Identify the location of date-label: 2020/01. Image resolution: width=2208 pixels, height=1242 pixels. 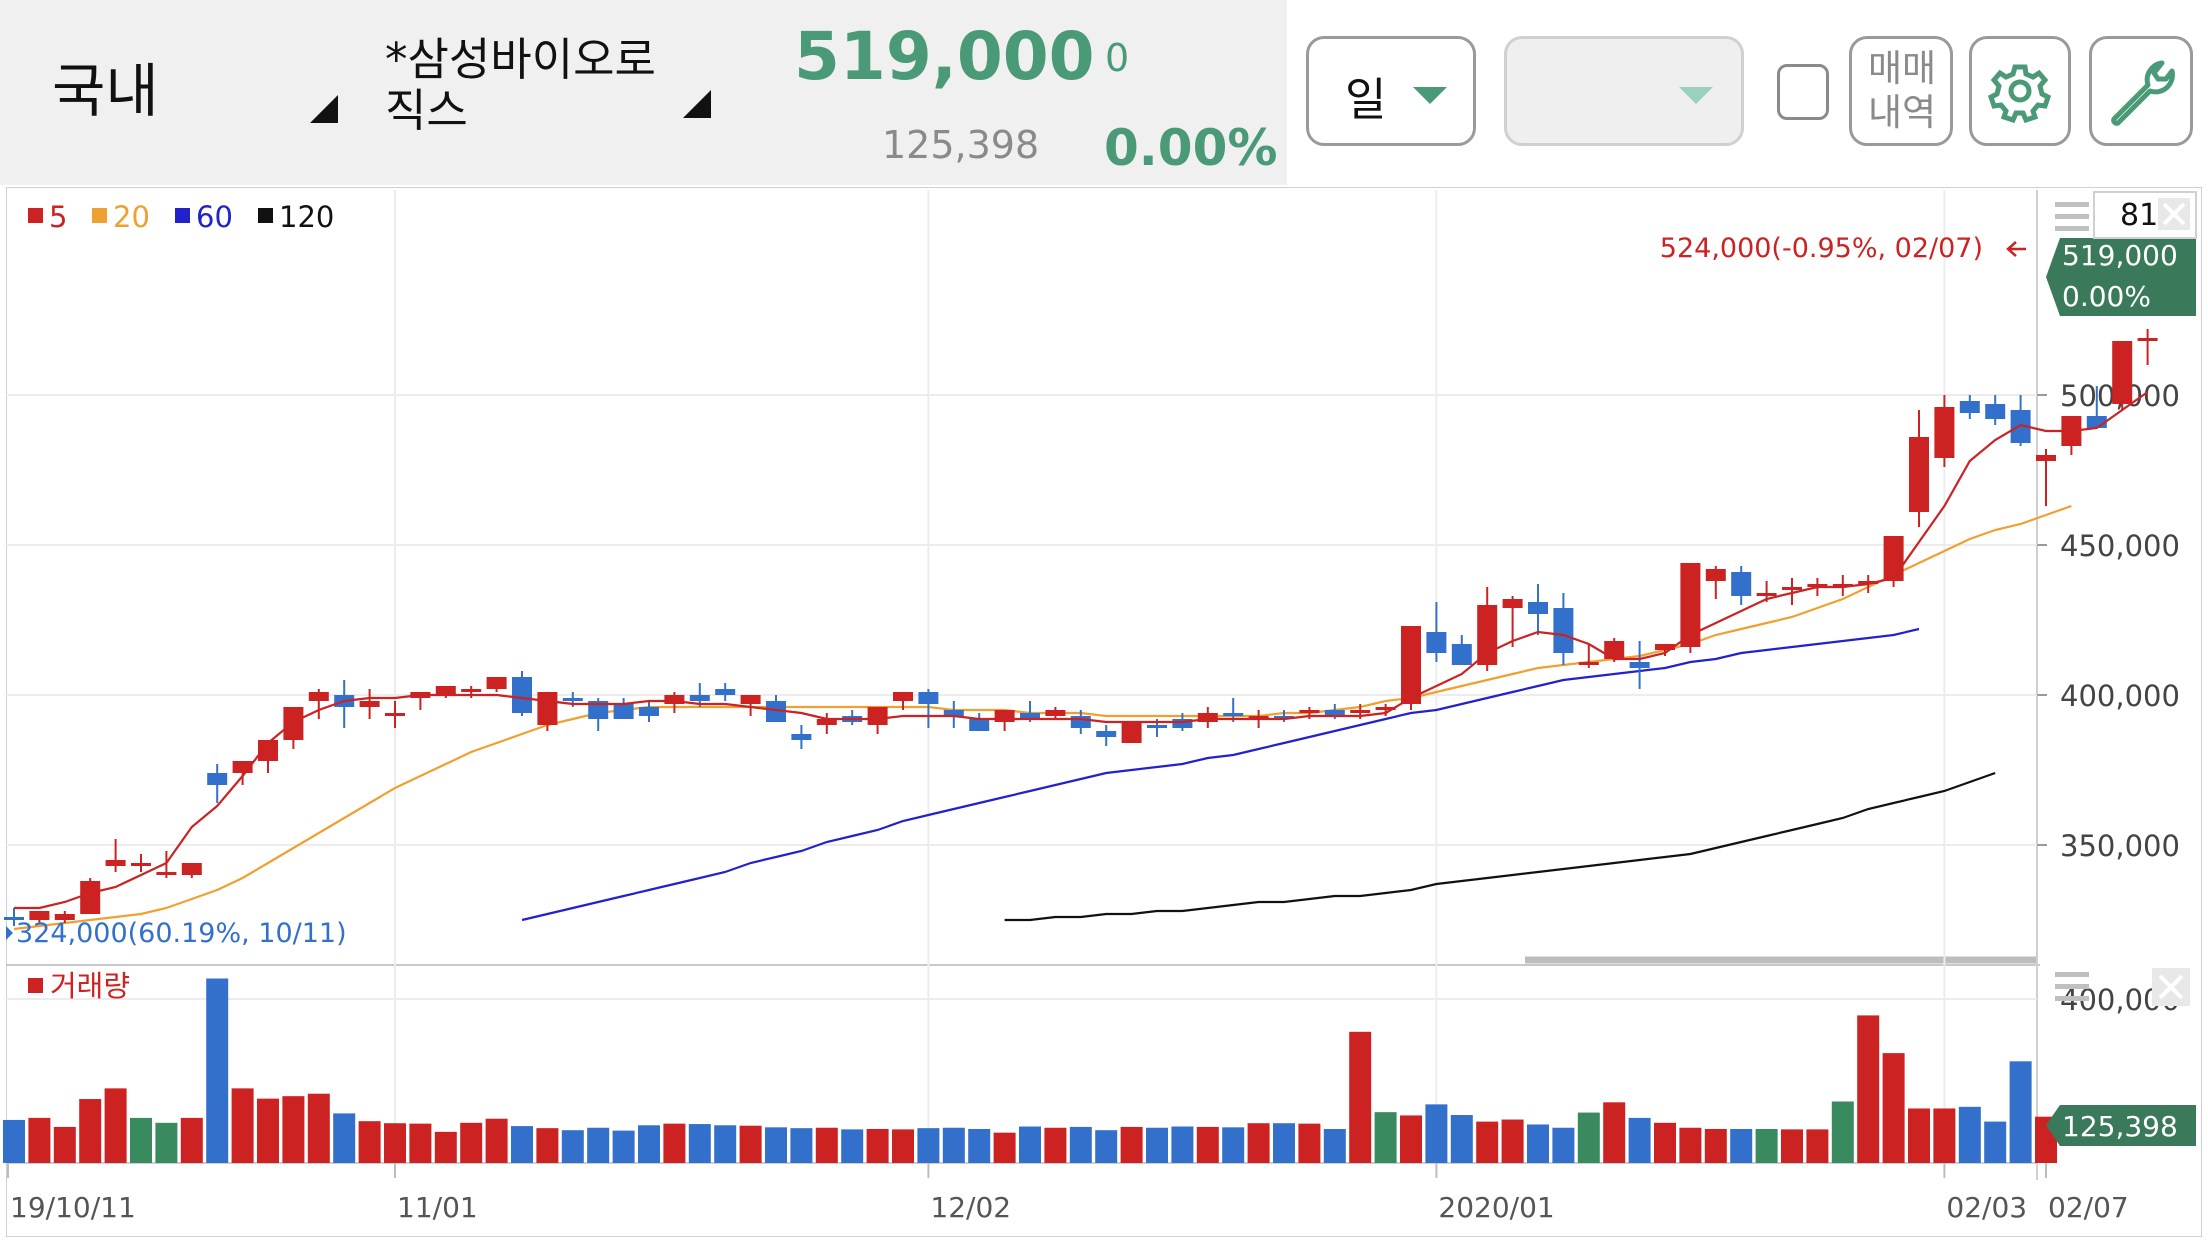
(1496, 1207).